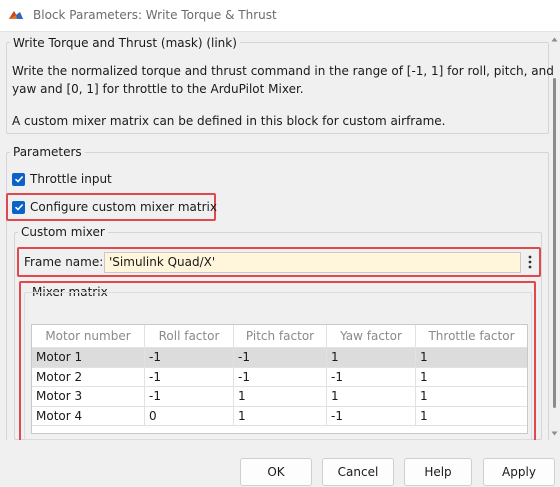  I want to click on column-header-motor-number: Motor number, so click(88, 336).